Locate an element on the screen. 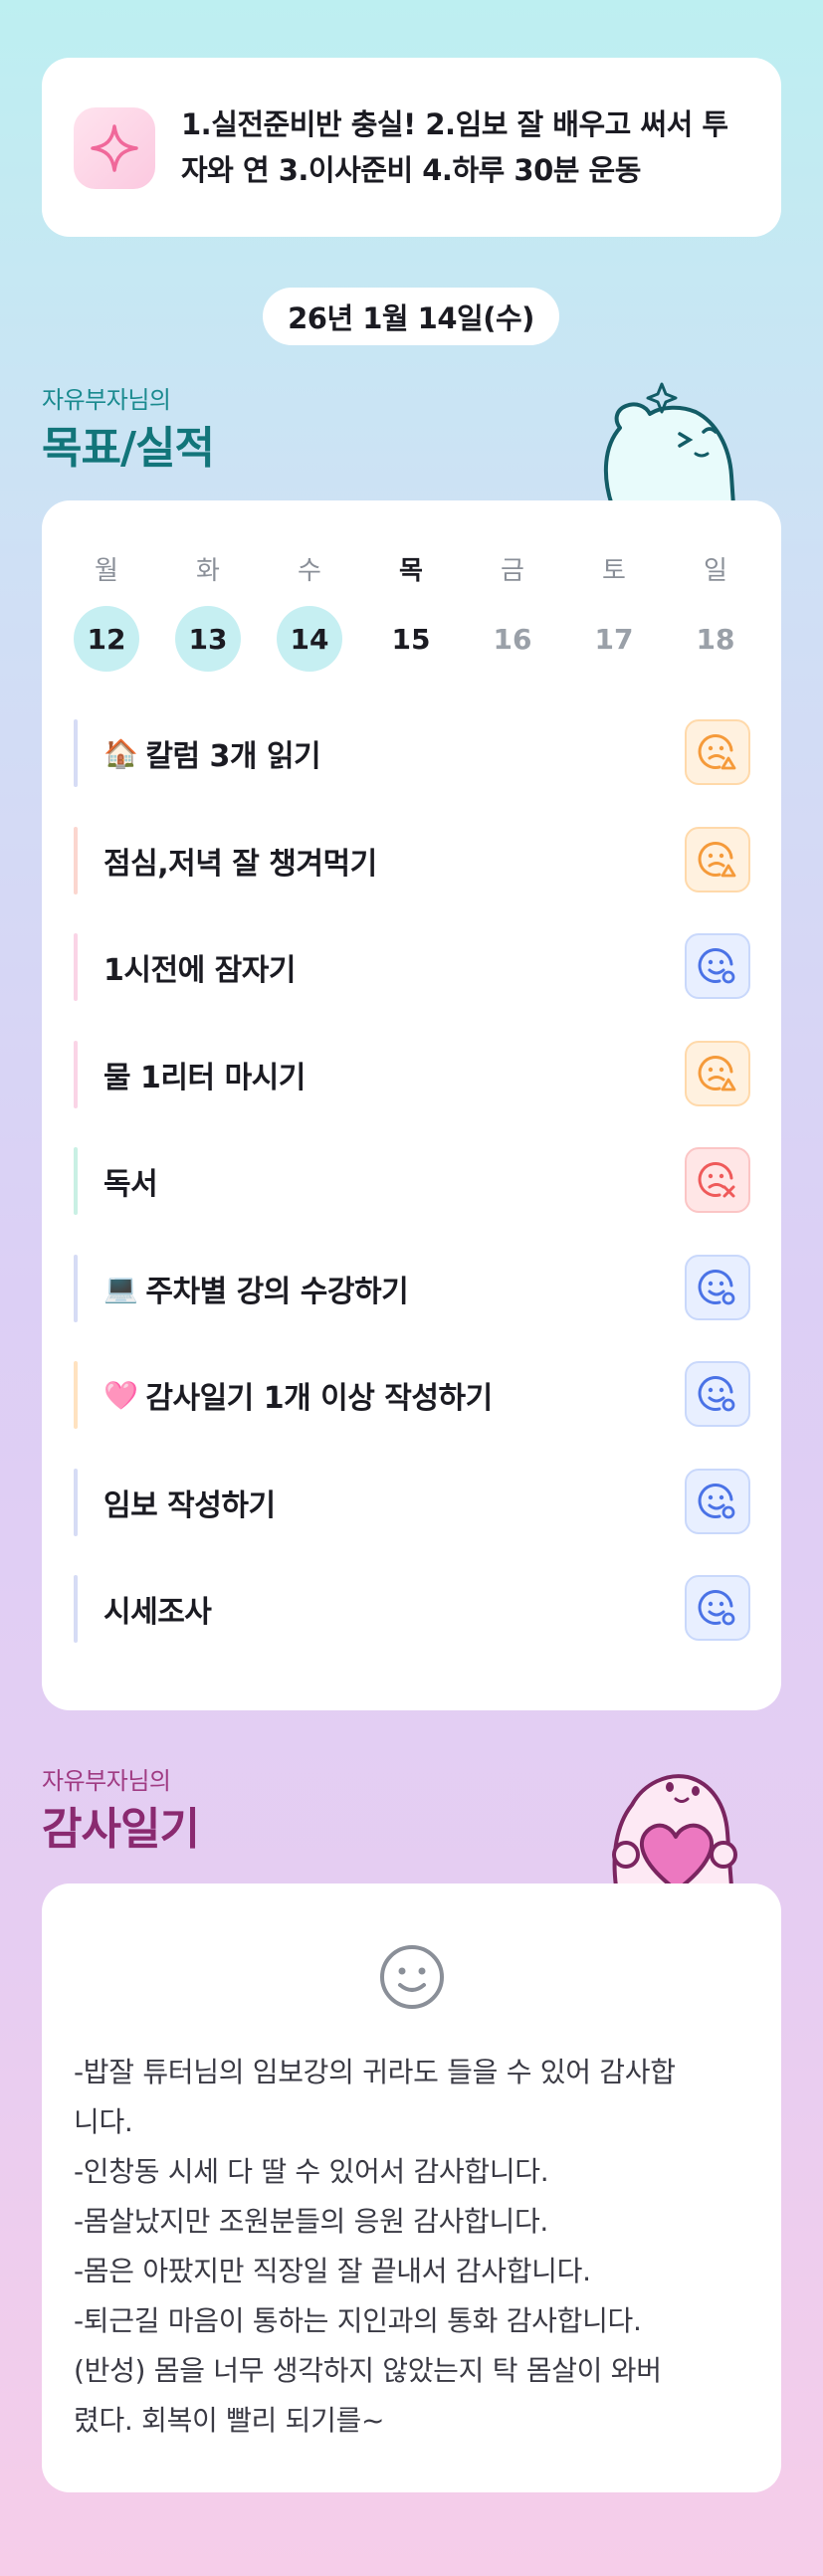 Image resolution: width=823 pixels, height=2576 pixels. task-row: 임보 작성하기 is located at coordinates (412, 1502).